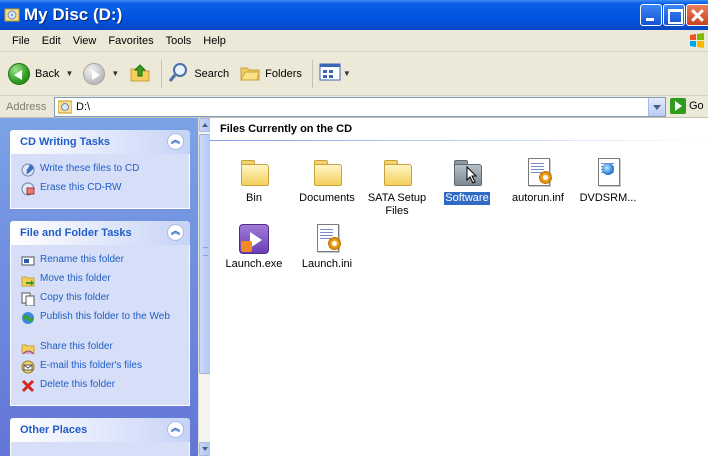 This screenshot has width=708, height=456. I want to click on views-icon, so click(330, 73).